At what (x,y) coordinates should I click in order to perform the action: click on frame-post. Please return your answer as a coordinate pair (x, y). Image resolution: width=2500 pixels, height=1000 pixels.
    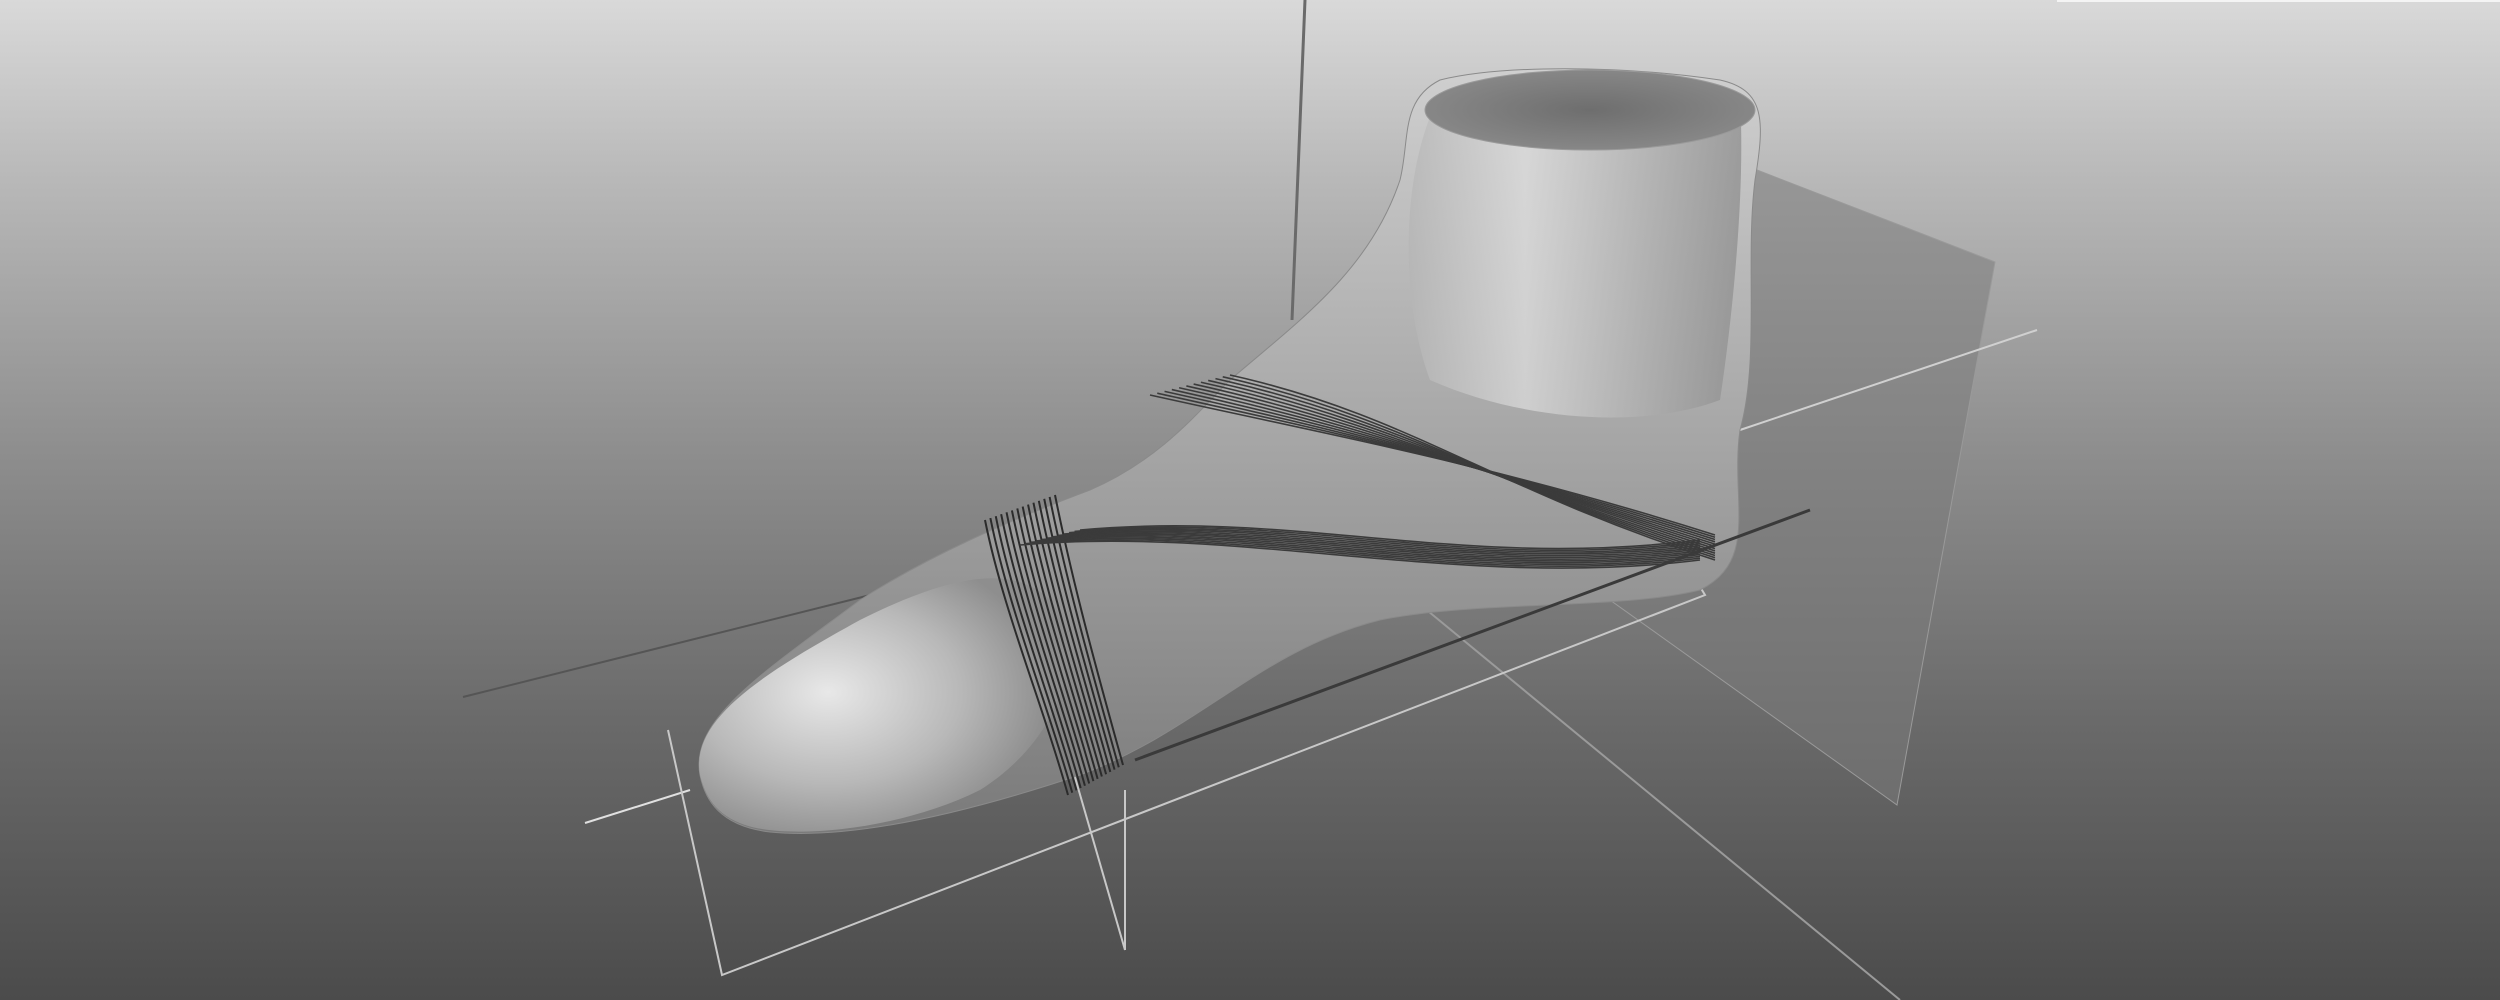
    Looking at the image, I should click on (1097, 855).